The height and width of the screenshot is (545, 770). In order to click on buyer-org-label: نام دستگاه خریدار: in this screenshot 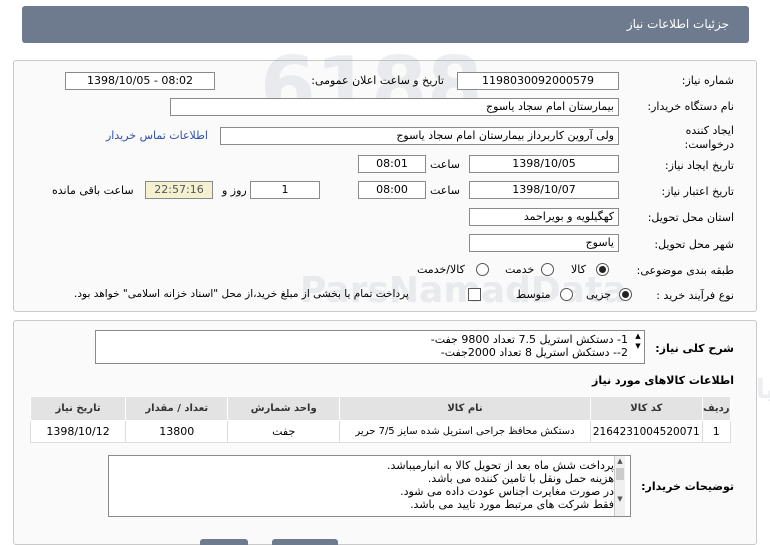, I will do `click(690, 106)`.